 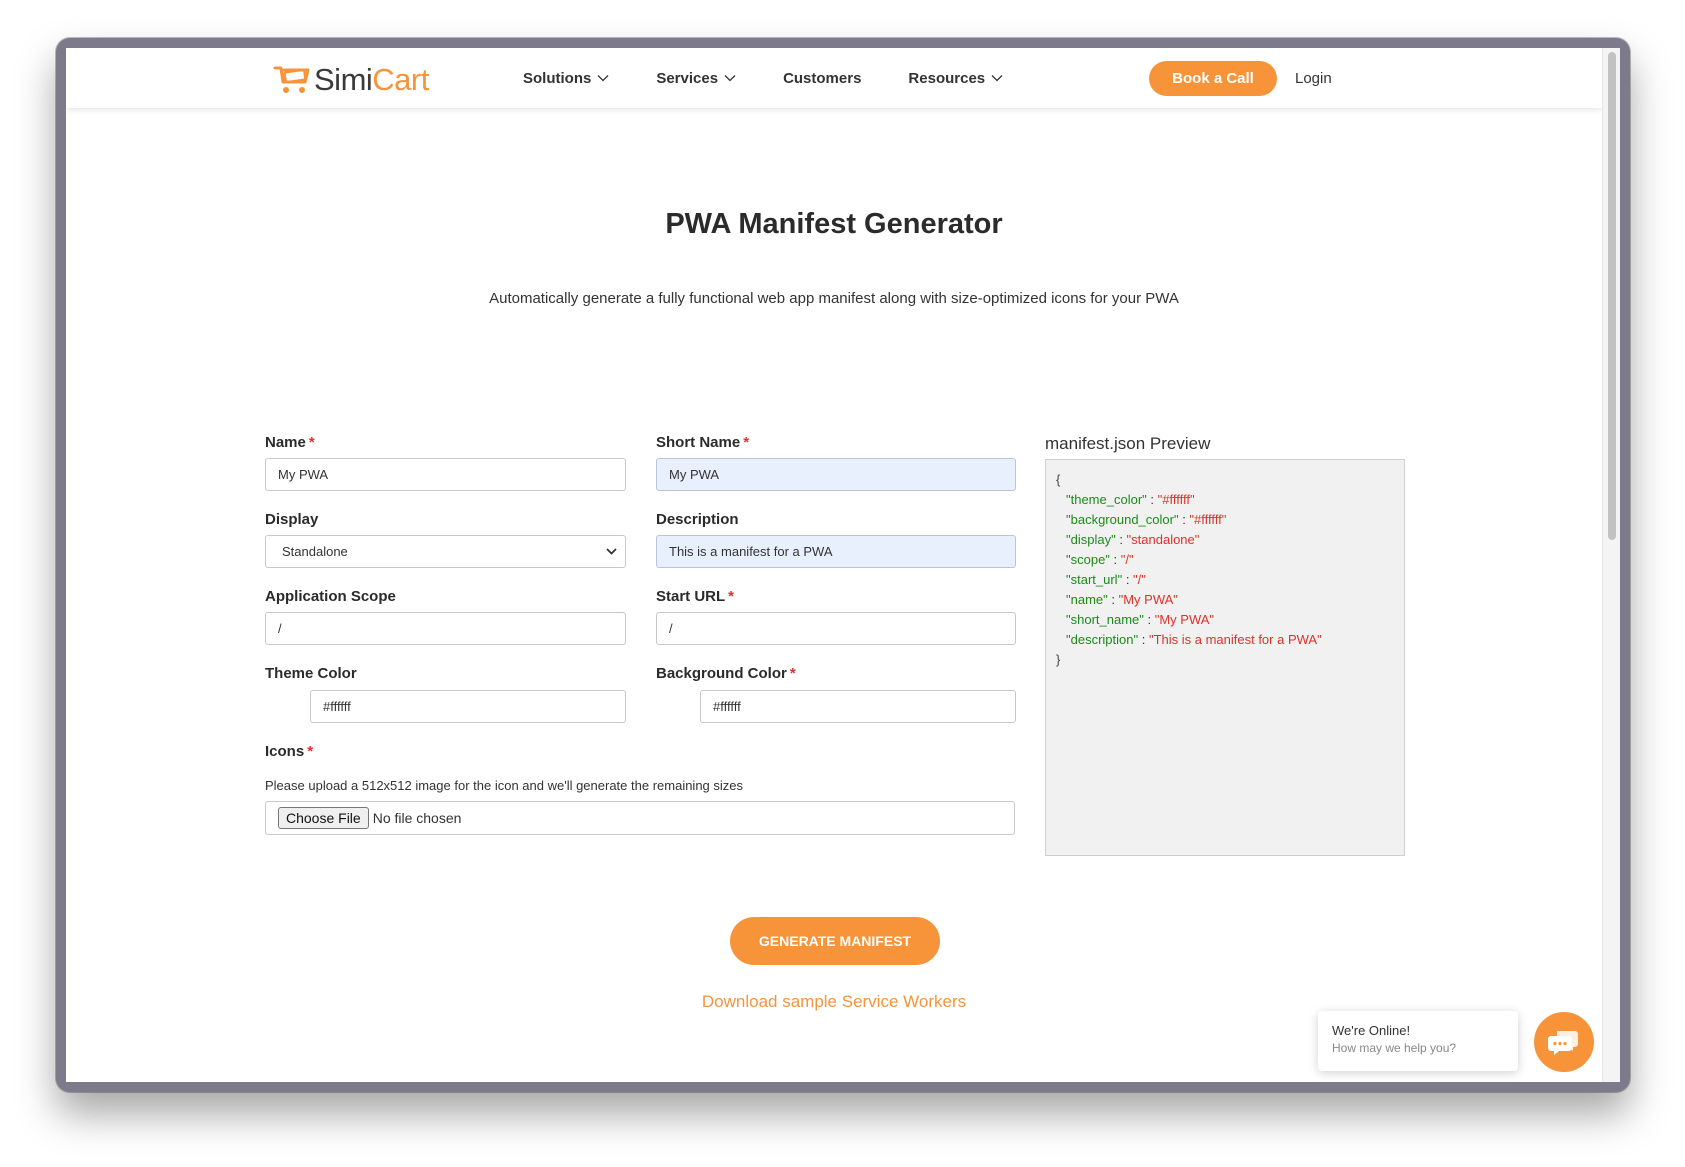 What do you see at coordinates (1058, 659) in the screenshot?
I see `json-close-brace: }` at bounding box center [1058, 659].